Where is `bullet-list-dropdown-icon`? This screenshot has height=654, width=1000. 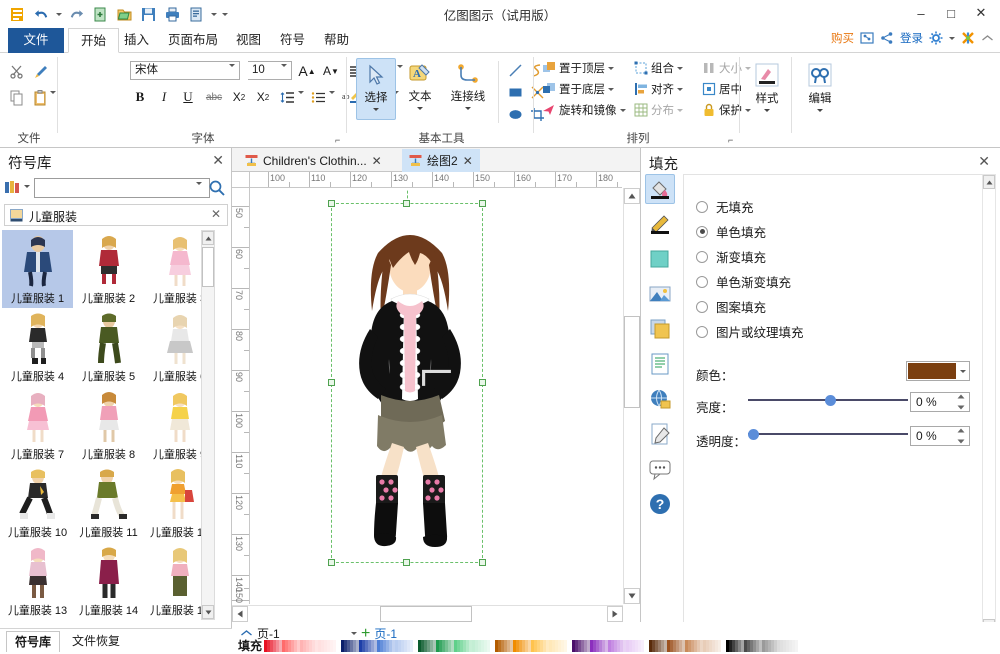
bullet-list-dropdown-icon is located at coordinates (332, 99).